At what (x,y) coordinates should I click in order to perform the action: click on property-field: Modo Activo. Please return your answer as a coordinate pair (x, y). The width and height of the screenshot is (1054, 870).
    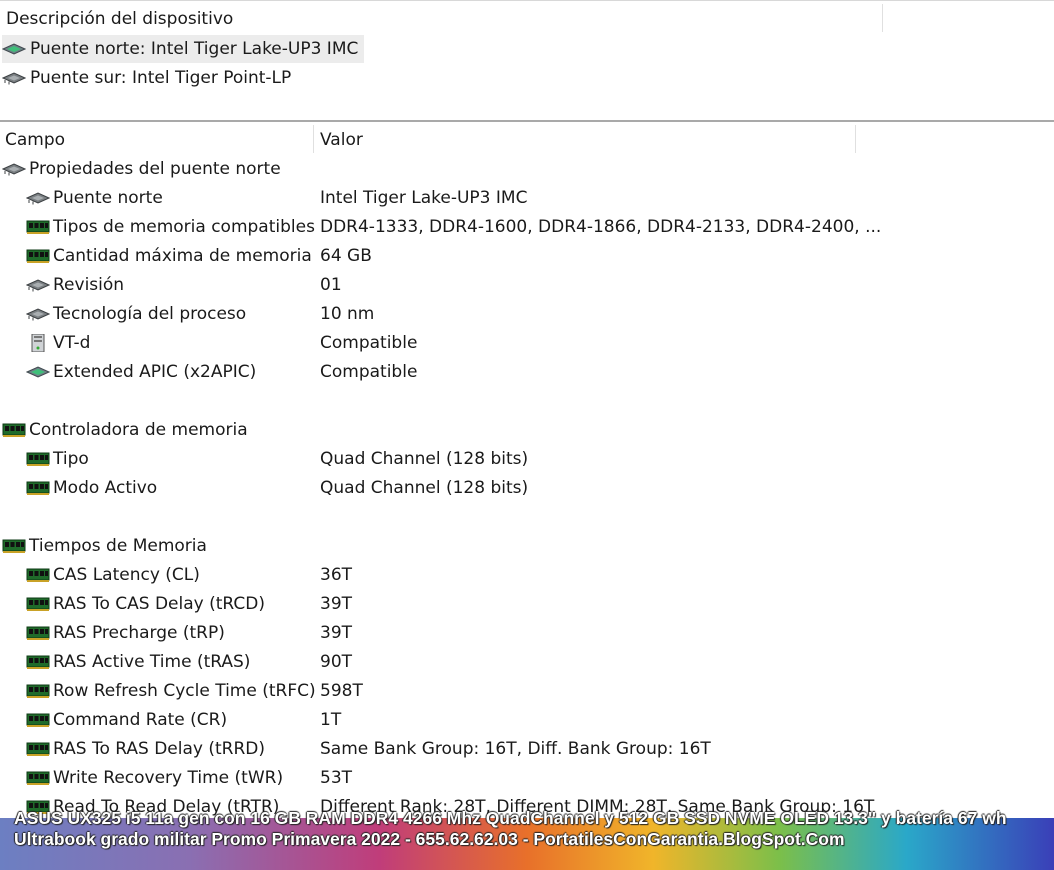
    Looking at the image, I should click on (91, 488).